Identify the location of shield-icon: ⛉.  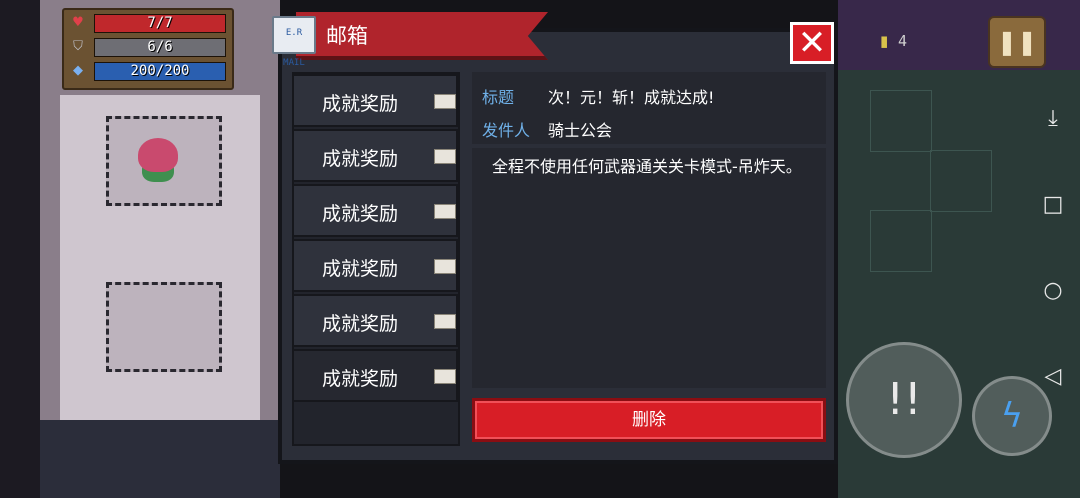
(78, 46).